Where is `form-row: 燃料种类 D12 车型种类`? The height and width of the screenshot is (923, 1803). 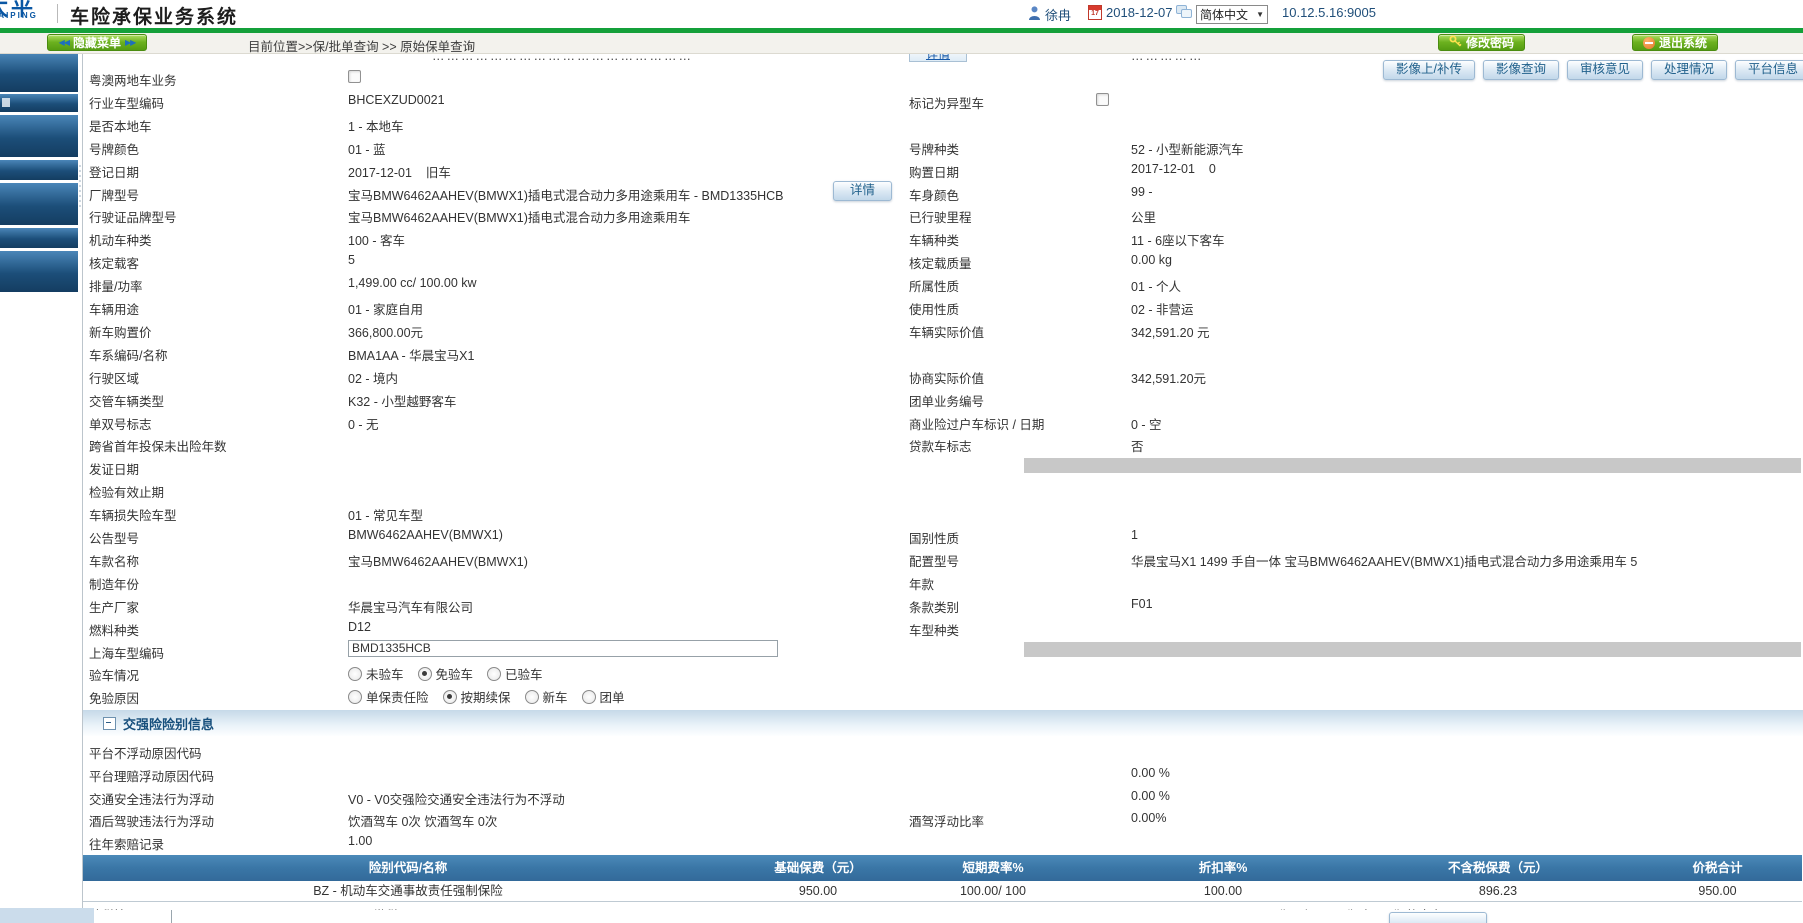 form-row: 燃料种类 D12 车型种类 is located at coordinates (942, 627).